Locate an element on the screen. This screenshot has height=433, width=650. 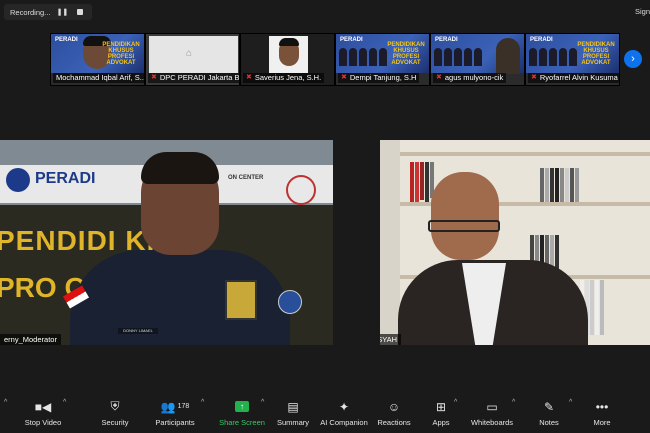
participant-thumbnail: PERADI ✖ agus mulyono-cik is located at coordinates (477, 59).